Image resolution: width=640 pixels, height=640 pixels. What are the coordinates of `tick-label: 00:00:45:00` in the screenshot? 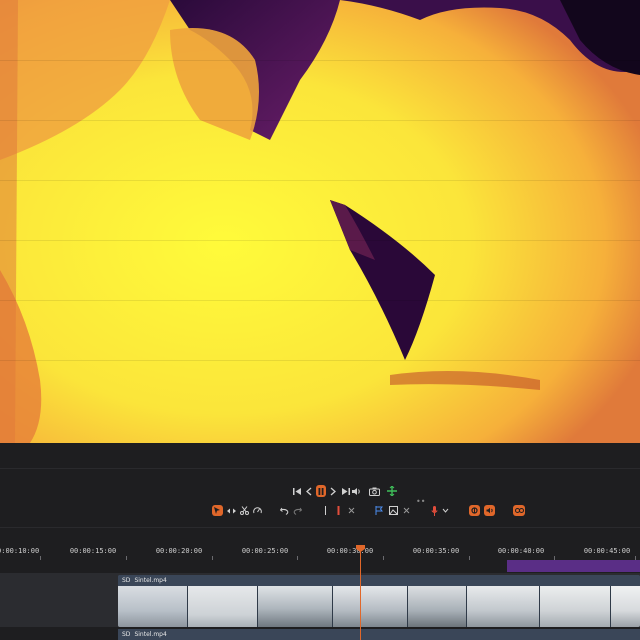 It's located at (607, 551).